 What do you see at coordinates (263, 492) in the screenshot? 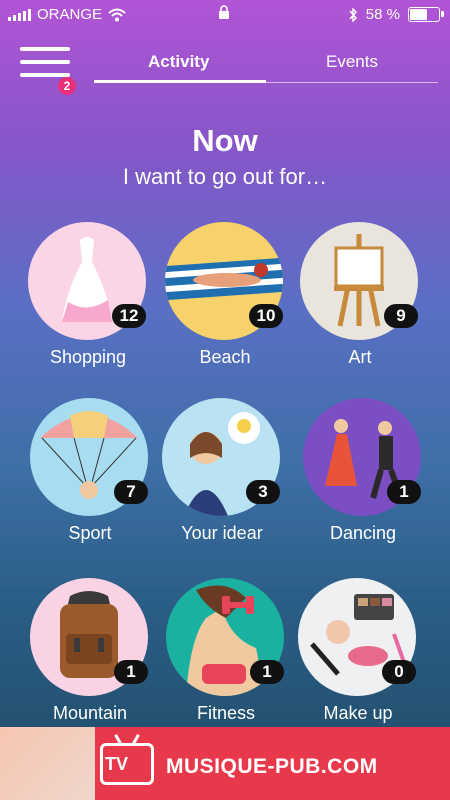
I see `category-count: 3` at bounding box center [263, 492].